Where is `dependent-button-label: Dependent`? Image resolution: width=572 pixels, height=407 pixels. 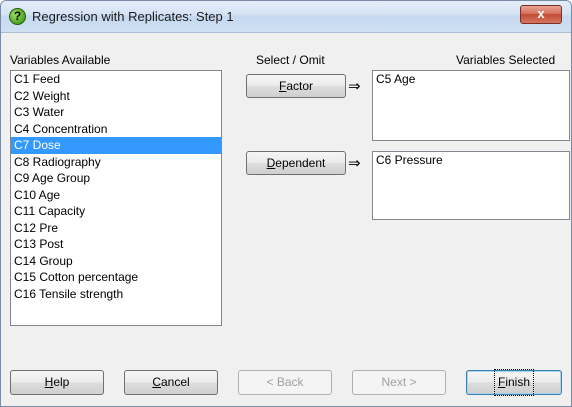
dependent-button-label: Dependent is located at coordinates (296, 163).